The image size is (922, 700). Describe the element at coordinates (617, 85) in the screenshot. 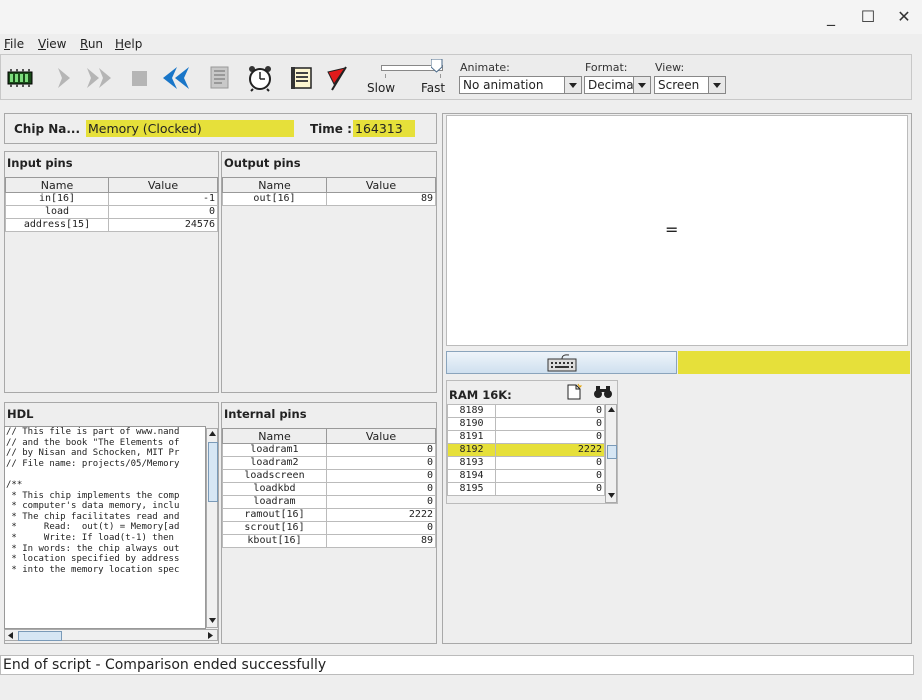

I see `format-select: Decimal` at that location.